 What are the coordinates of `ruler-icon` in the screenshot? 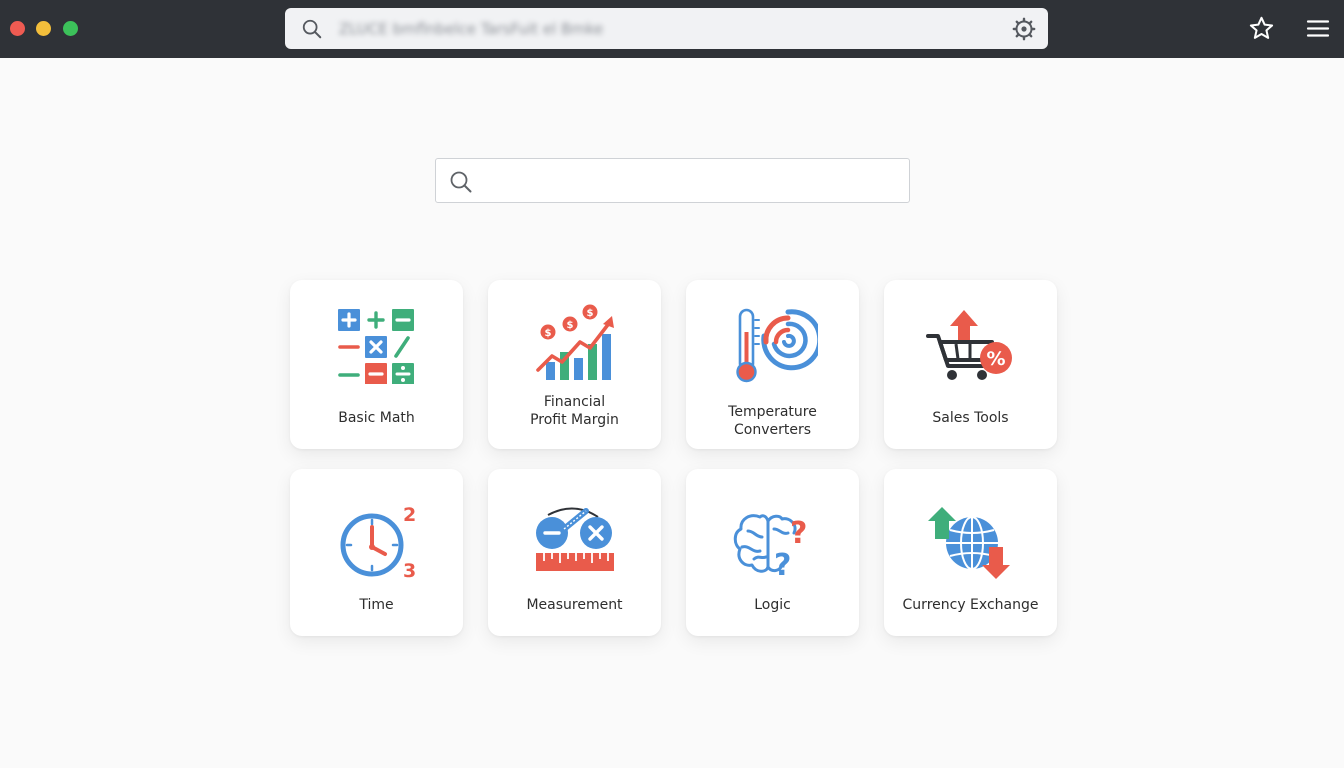 It's located at (575, 539).